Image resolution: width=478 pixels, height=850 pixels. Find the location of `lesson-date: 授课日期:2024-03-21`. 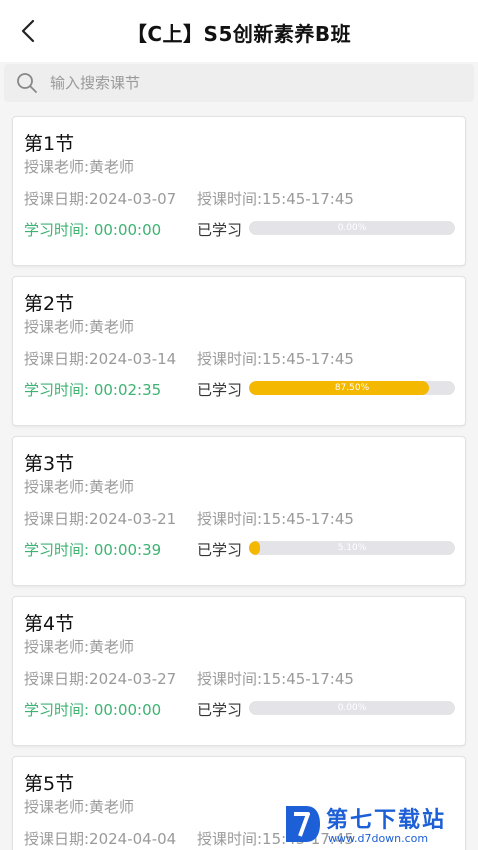

lesson-date: 授课日期:2024-03-21 is located at coordinates (100, 519).